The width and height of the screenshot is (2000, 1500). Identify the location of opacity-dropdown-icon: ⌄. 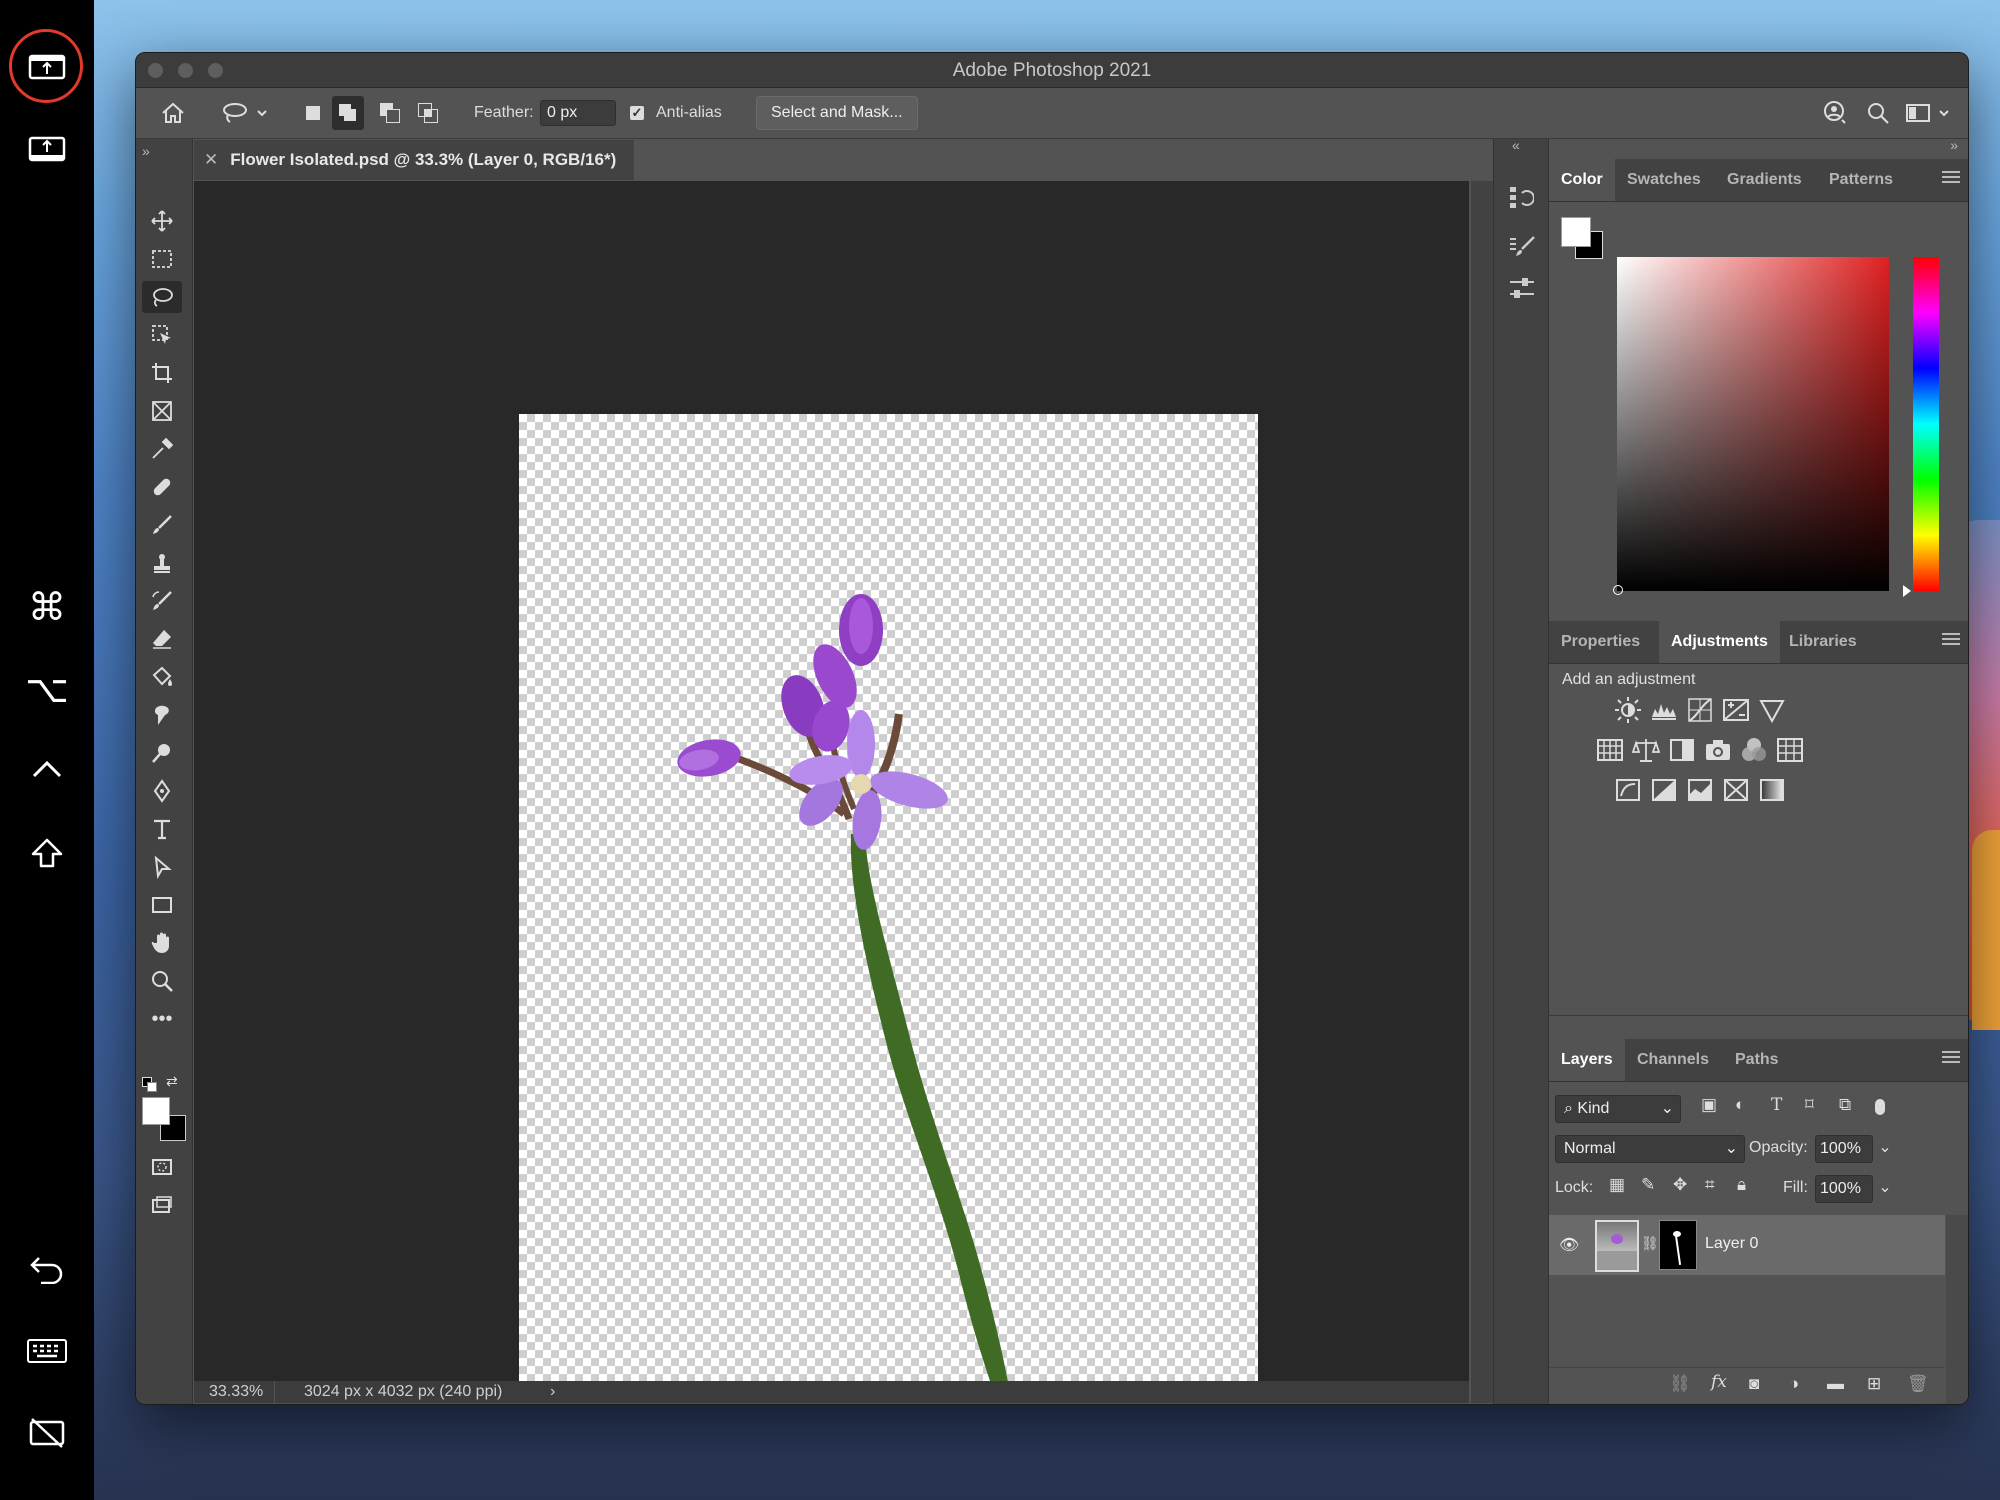
(1885, 1148).